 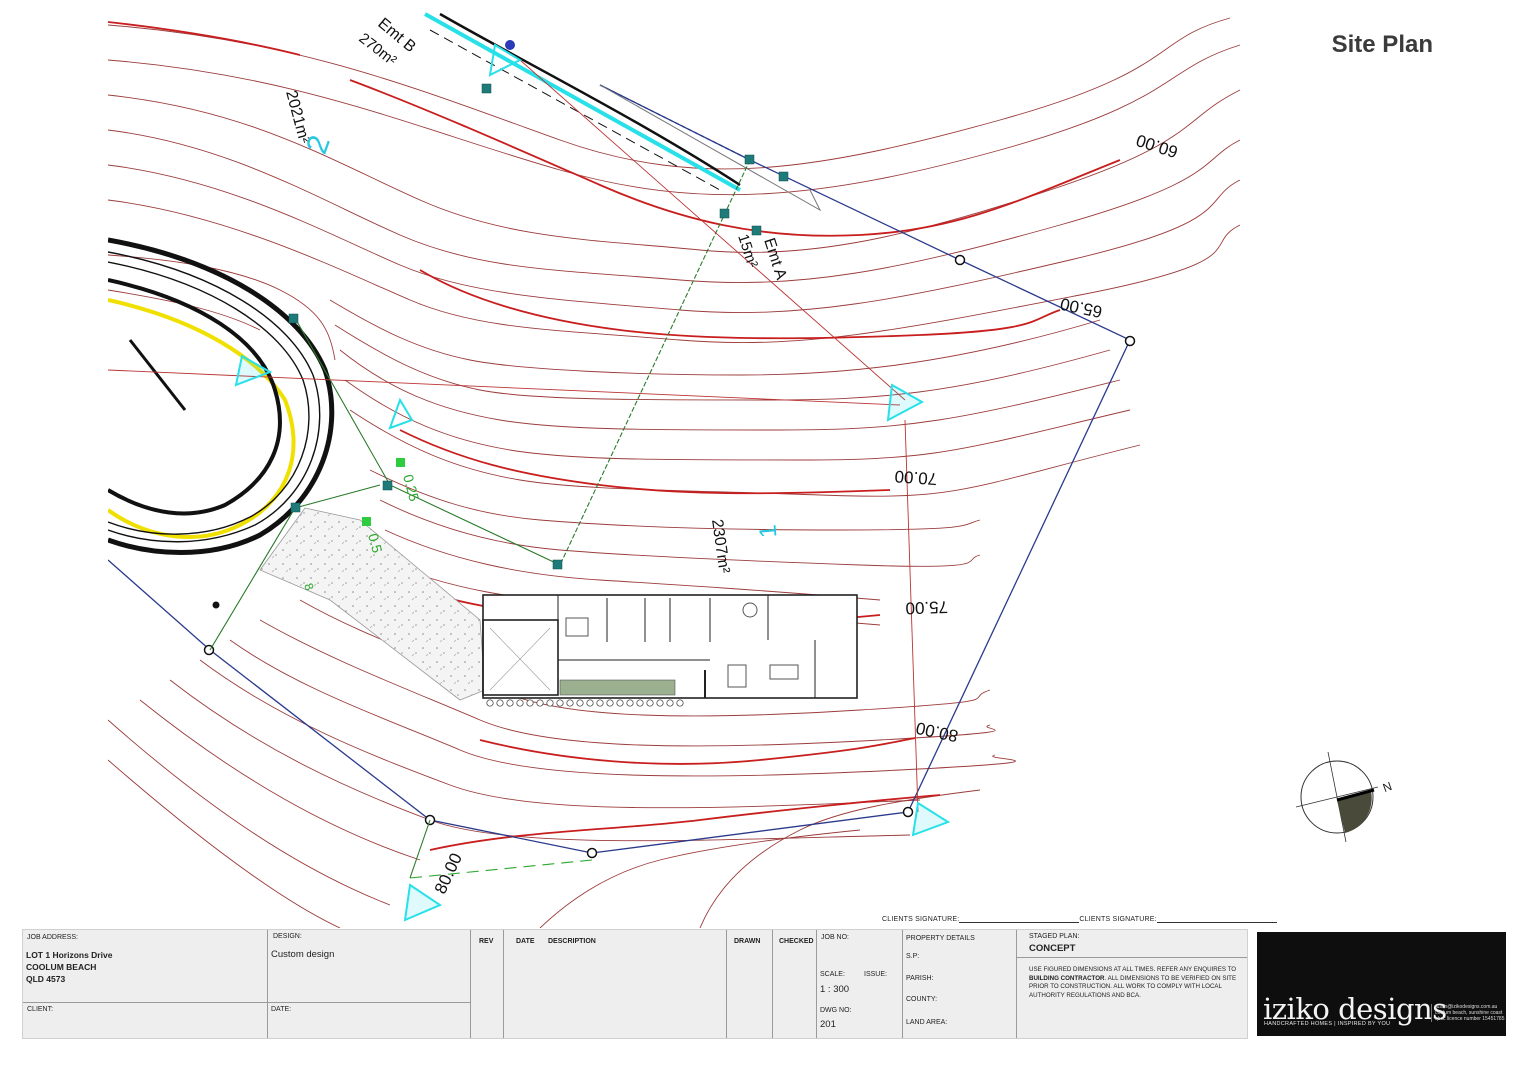 What do you see at coordinates (510, 45) in the screenshot?
I see `blue-node` at bounding box center [510, 45].